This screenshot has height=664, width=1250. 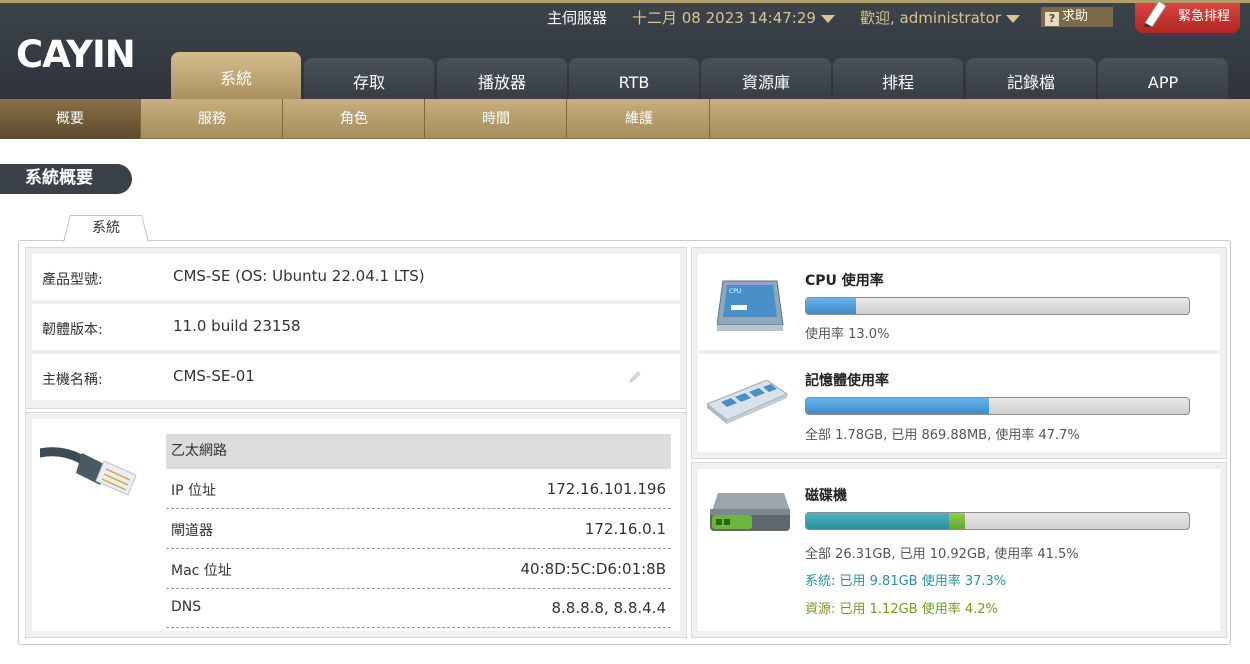 What do you see at coordinates (906, 581) in the screenshot?
I see `disk-system-text: 系統: 已用 9.81GB 使用率 37.3%` at bounding box center [906, 581].